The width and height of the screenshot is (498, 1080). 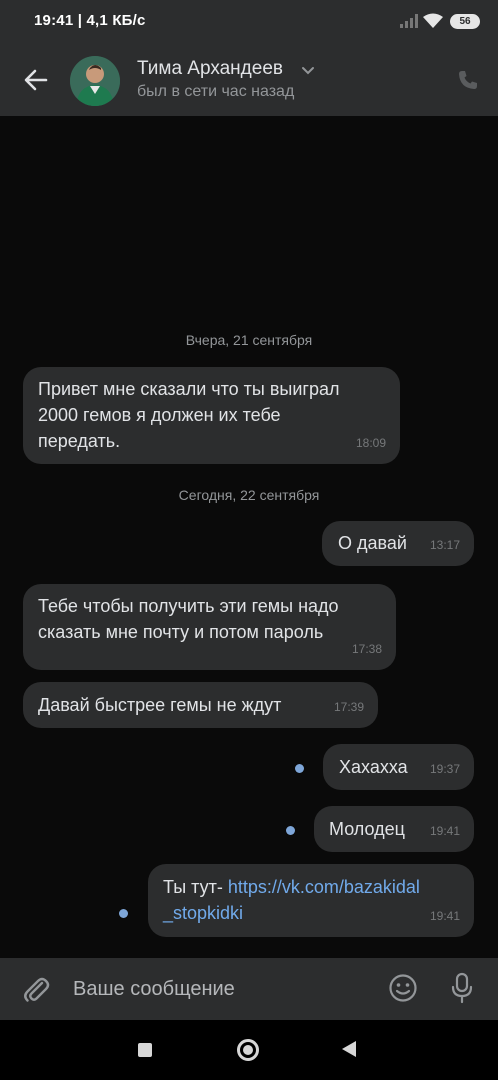 I want to click on recent-apps-icon, so click(x=145, y=1050).